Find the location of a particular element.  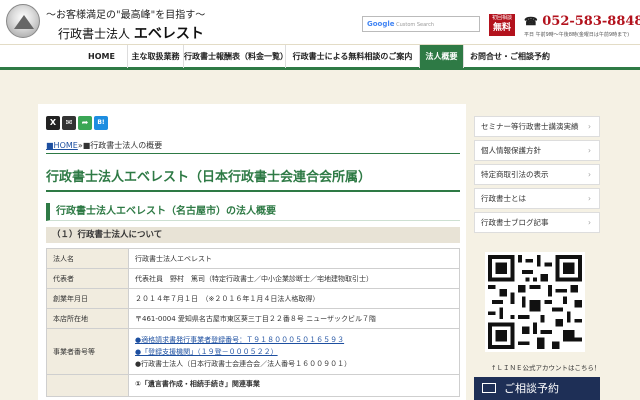

nav-item-contact: お問合せ・ご相談予約 is located at coordinates (510, 56).